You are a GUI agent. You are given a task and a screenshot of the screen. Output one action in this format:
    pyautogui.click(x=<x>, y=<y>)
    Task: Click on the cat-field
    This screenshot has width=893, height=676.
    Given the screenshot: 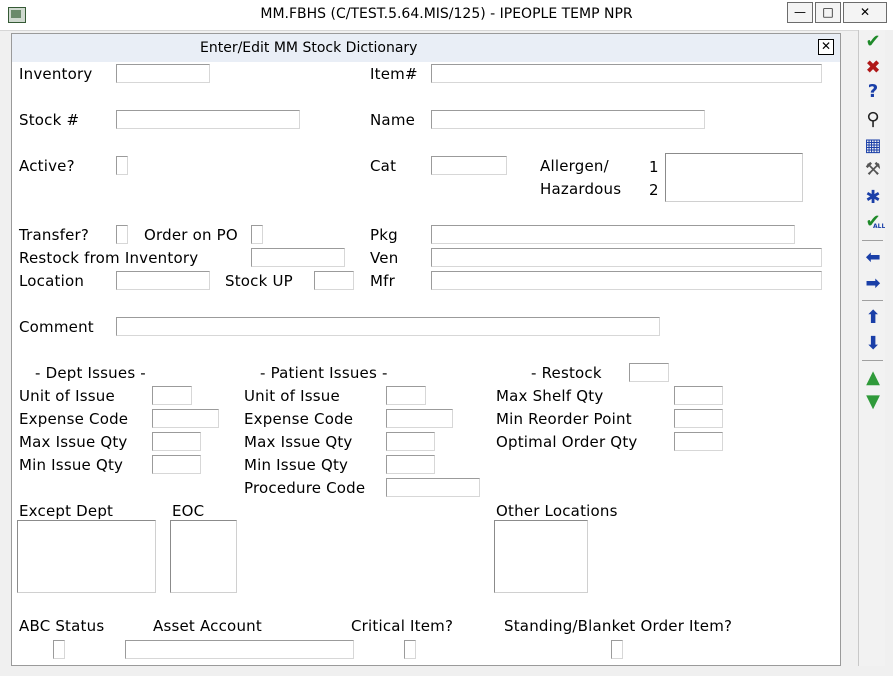 What is the action you would take?
    pyautogui.click(x=469, y=165)
    